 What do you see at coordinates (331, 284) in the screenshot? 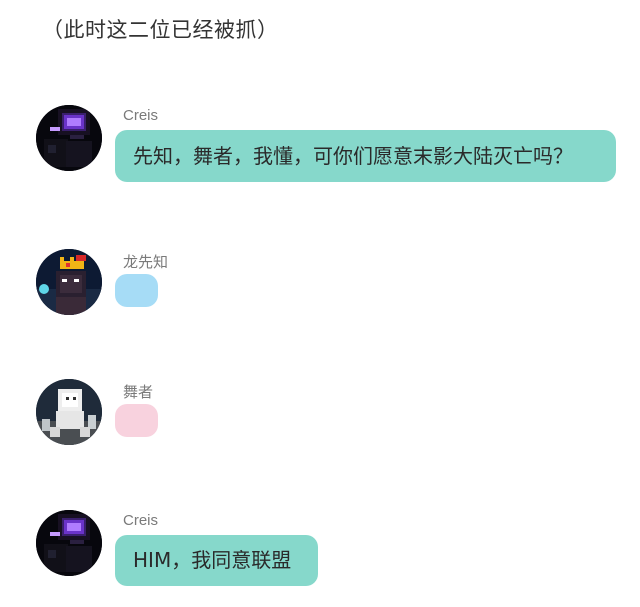
I see `chat-message: 龙先知` at bounding box center [331, 284].